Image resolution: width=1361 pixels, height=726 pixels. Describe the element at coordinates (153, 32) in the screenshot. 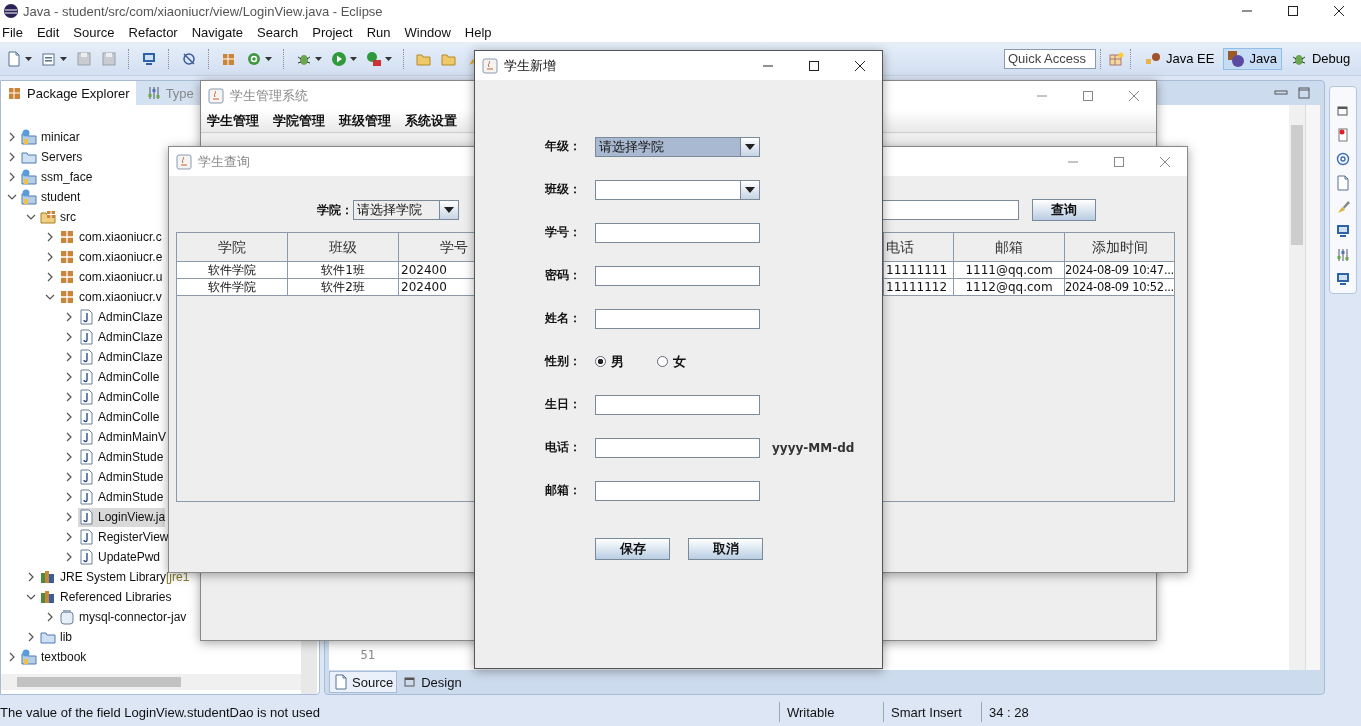

I see `menu-item: Refactor` at that location.